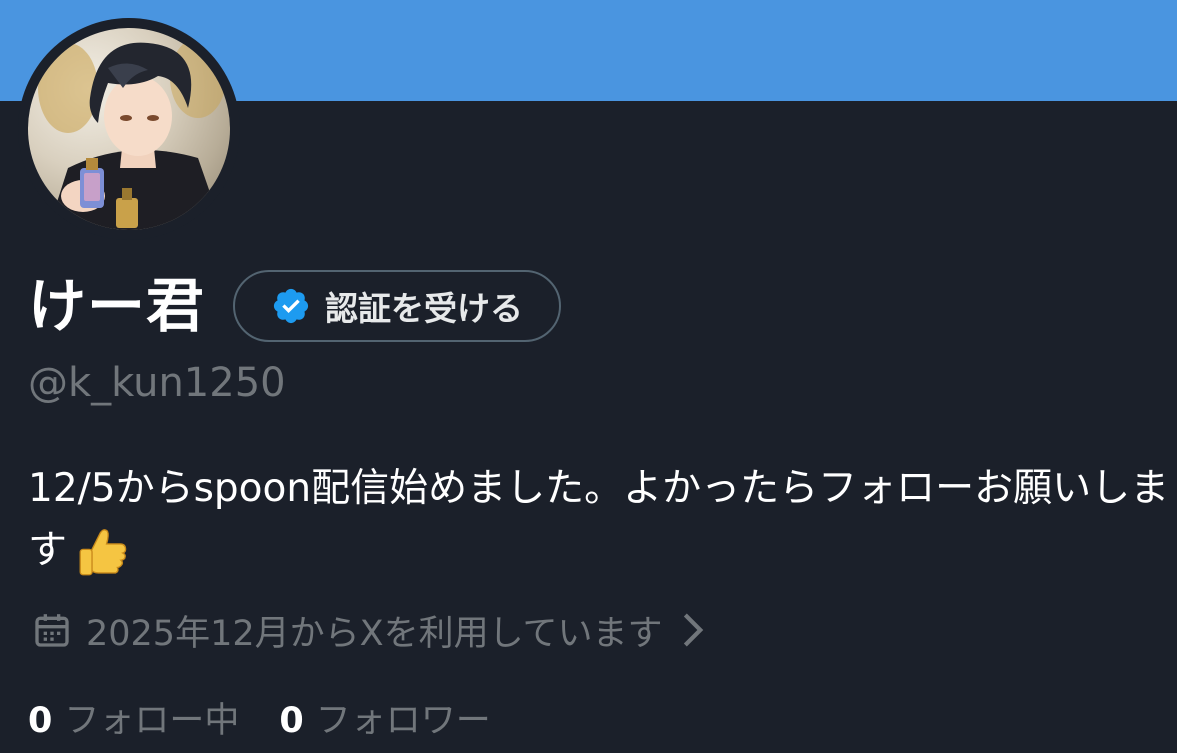  Describe the element at coordinates (424, 308) in the screenshot. I see `get-verified-label: 認証を受ける` at that location.